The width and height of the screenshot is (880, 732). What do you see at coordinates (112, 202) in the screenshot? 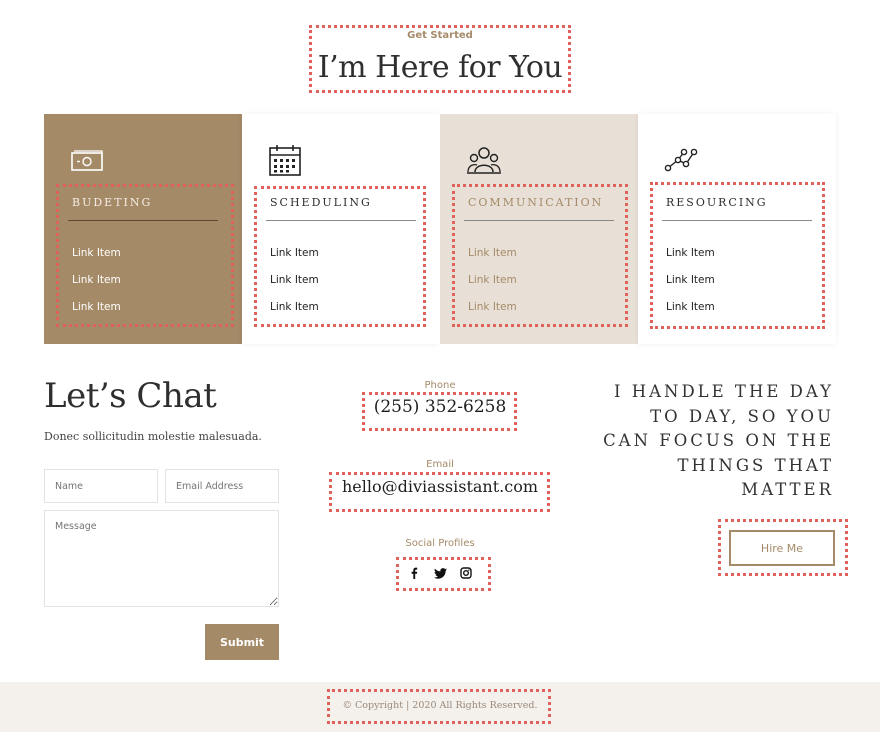
I see `card-title: BUDETING` at bounding box center [112, 202].